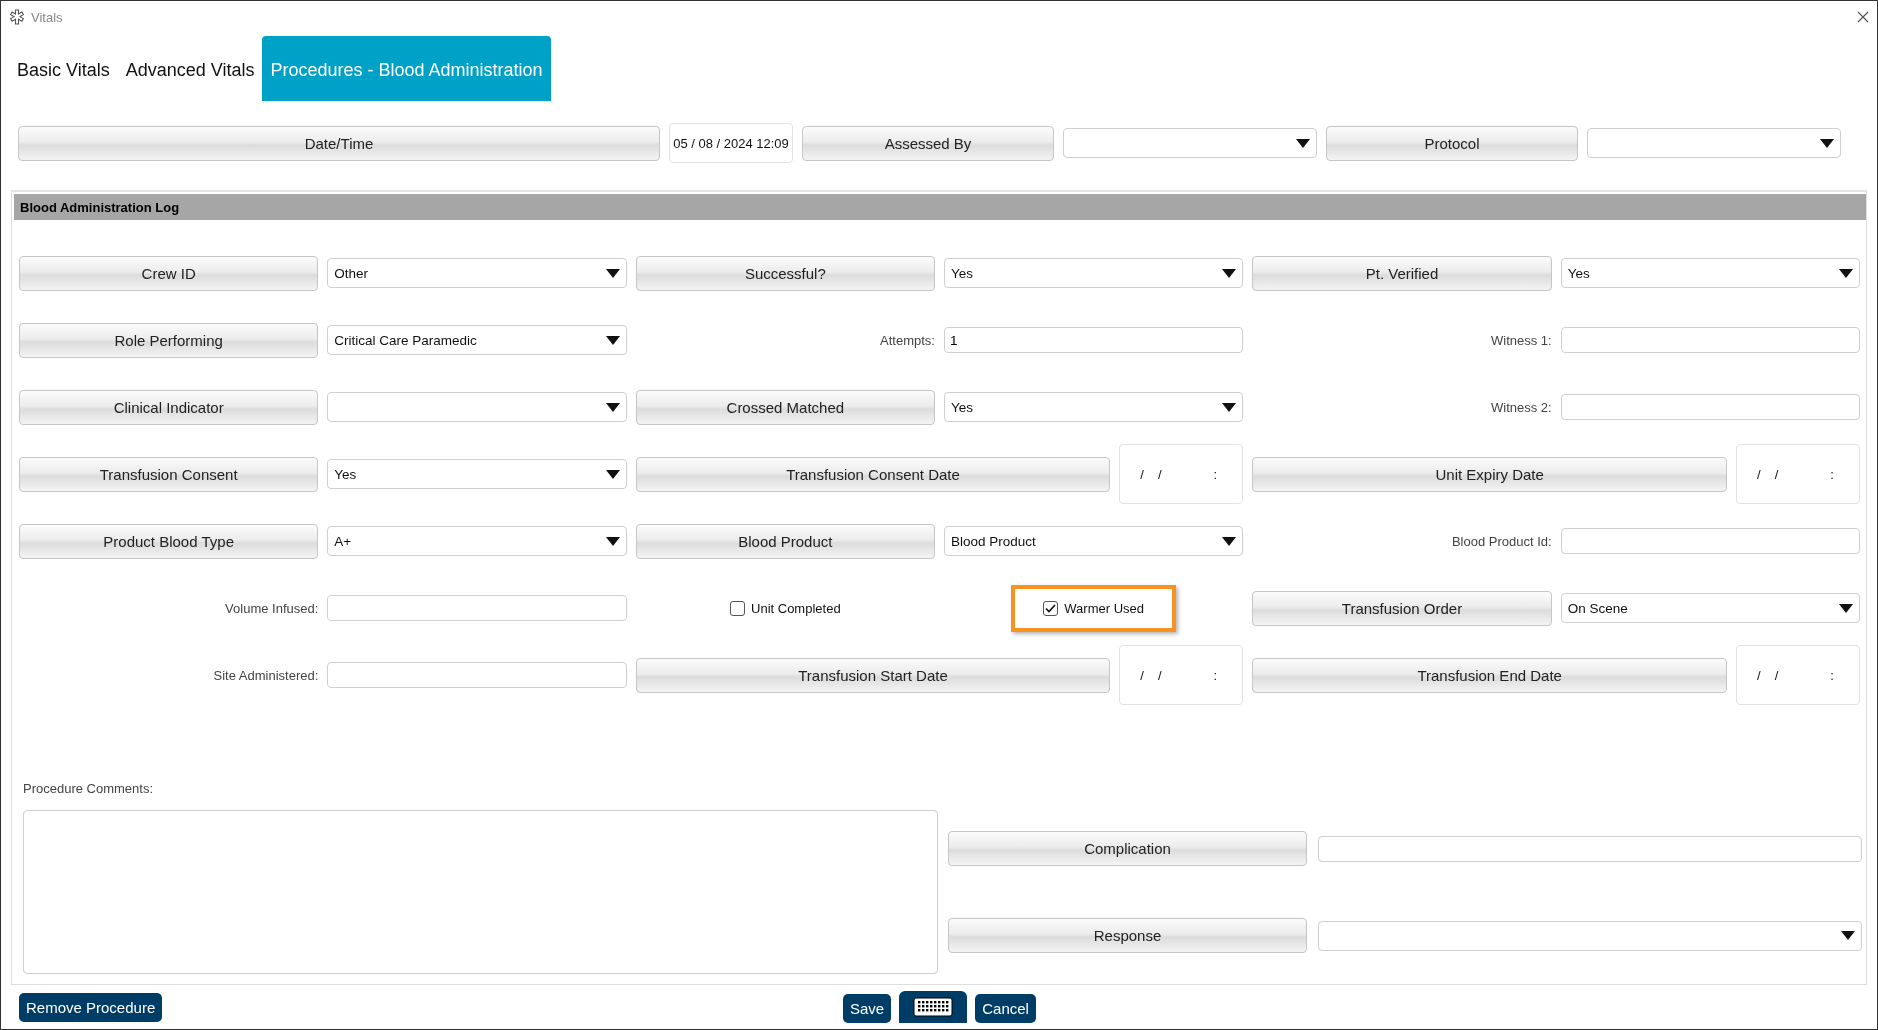  What do you see at coordinates (873, 675) in the screenshot?
I see `field-button: Transfusion Start Date` at bounding box center [873, 675].